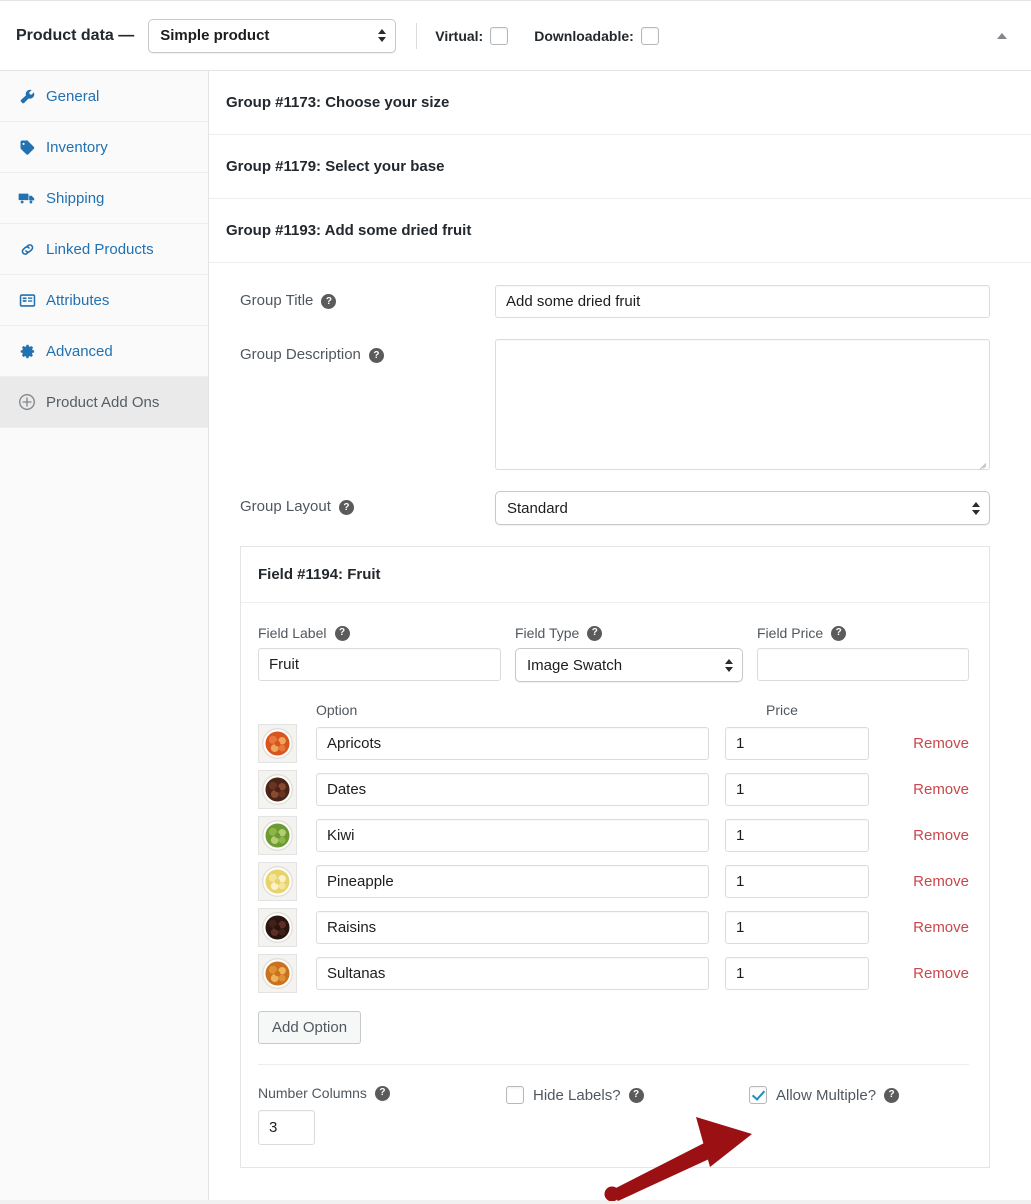 This screenshot has height=1204, width=1031. I want to click on sidebar-item-label: Attributes, so click(78, 300).